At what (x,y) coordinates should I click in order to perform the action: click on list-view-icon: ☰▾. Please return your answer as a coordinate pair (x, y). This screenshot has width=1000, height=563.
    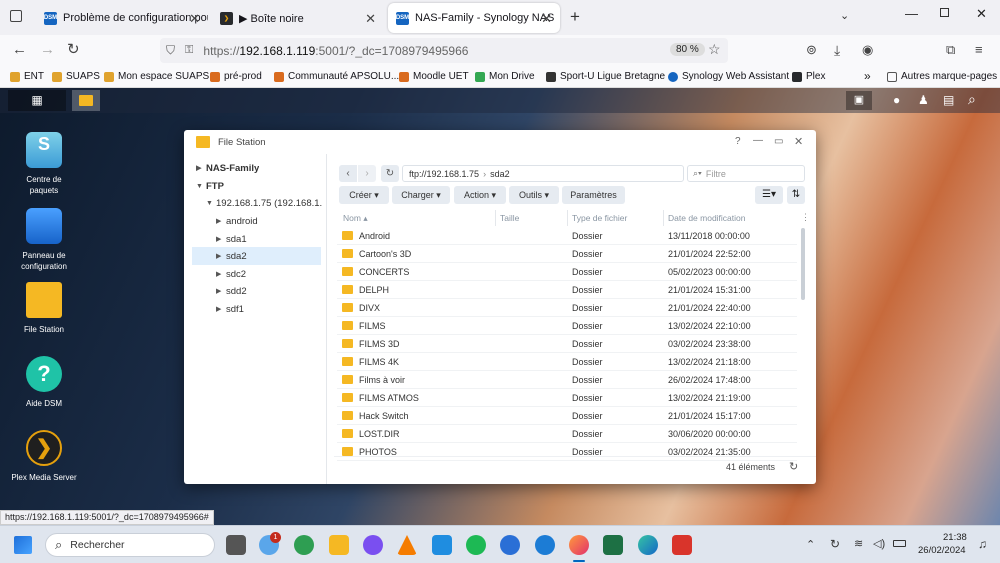
    Looking at the image, I should click on (769, 195).